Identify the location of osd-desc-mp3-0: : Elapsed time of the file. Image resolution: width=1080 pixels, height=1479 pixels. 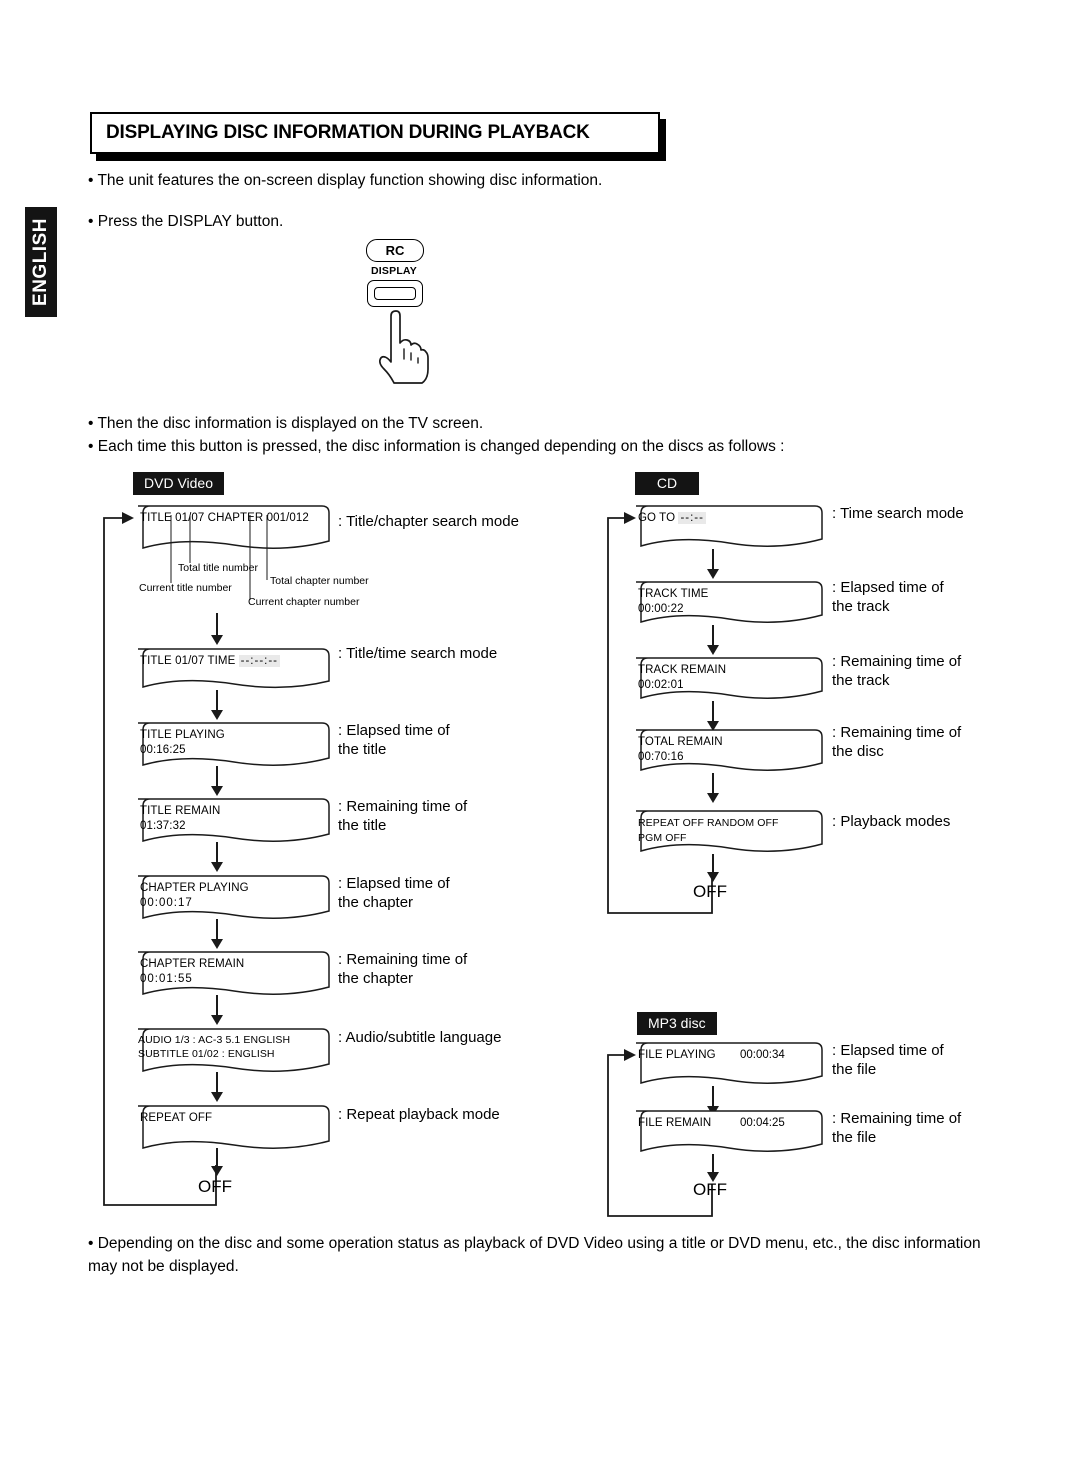
(888, 1060).